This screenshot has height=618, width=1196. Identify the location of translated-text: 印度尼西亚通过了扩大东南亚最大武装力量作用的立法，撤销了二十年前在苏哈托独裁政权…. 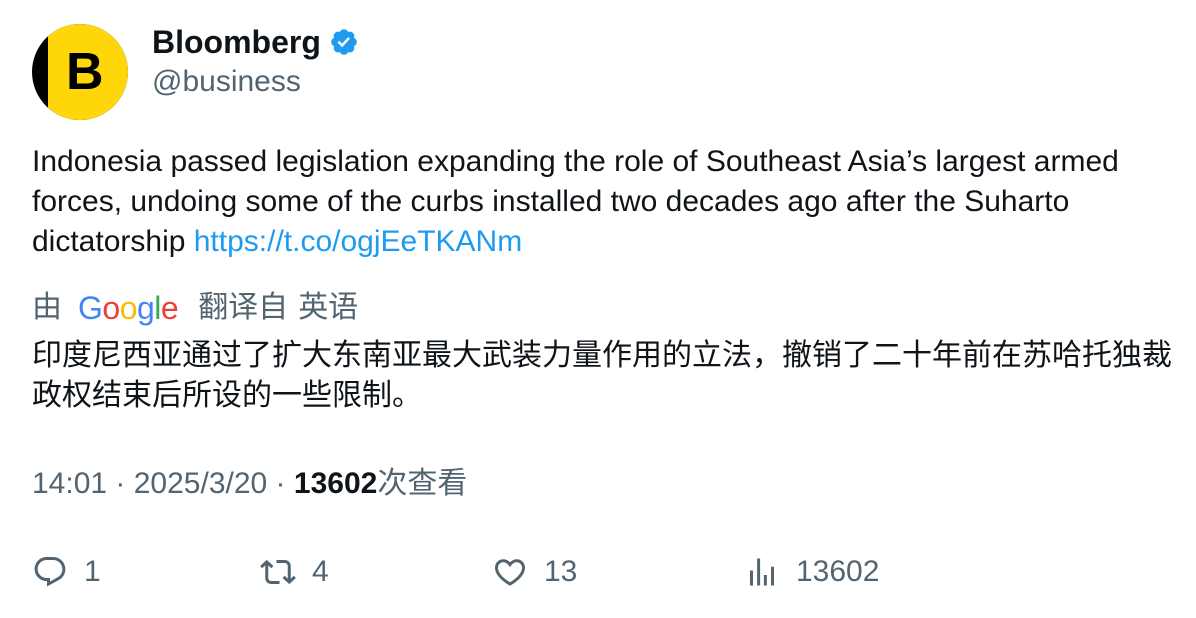
(602, 375).